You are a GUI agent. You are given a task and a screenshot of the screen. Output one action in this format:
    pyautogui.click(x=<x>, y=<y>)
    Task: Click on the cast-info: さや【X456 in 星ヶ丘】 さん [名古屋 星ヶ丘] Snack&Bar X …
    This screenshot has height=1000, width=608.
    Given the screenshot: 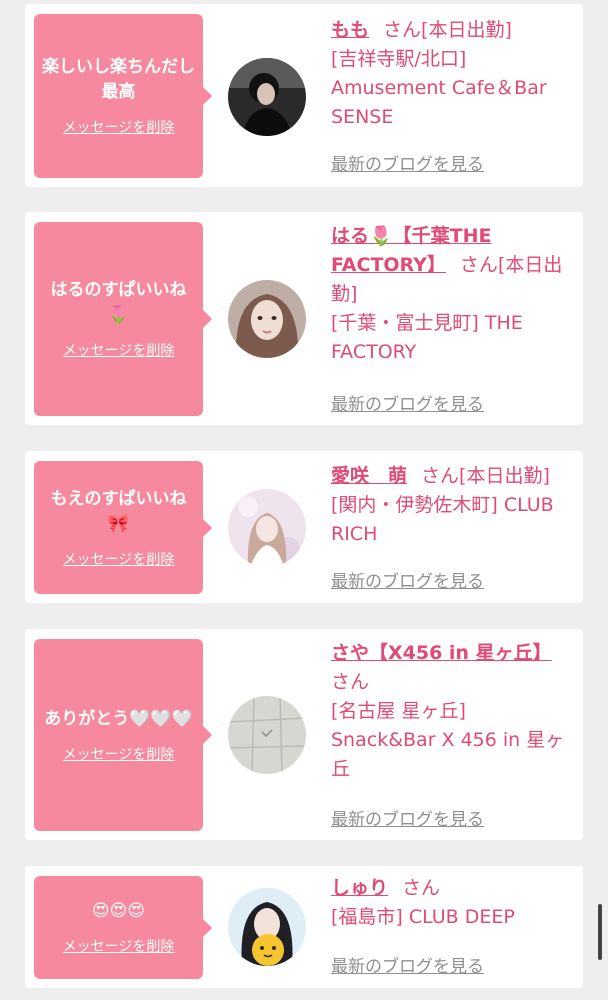 What is the action you would take?
    pyautogui.click(x=453, y=711)
    